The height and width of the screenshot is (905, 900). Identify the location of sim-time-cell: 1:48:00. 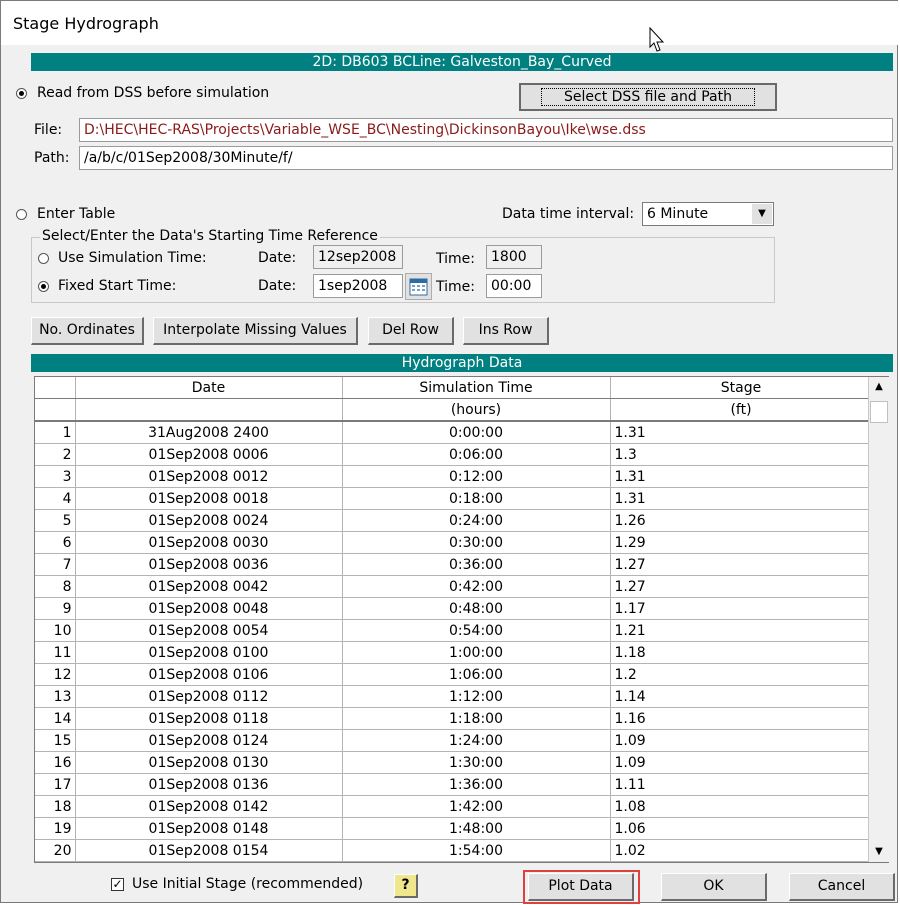
(476, 828).